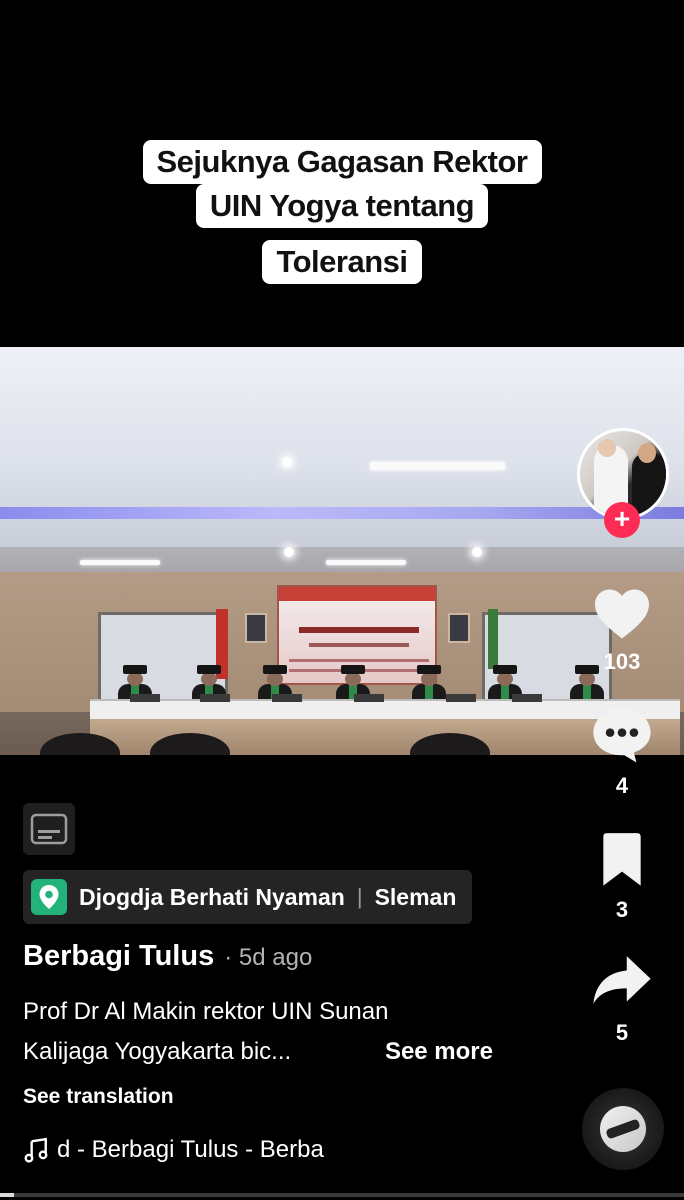  I want to click on share-count: 5, so click(622, 1032).